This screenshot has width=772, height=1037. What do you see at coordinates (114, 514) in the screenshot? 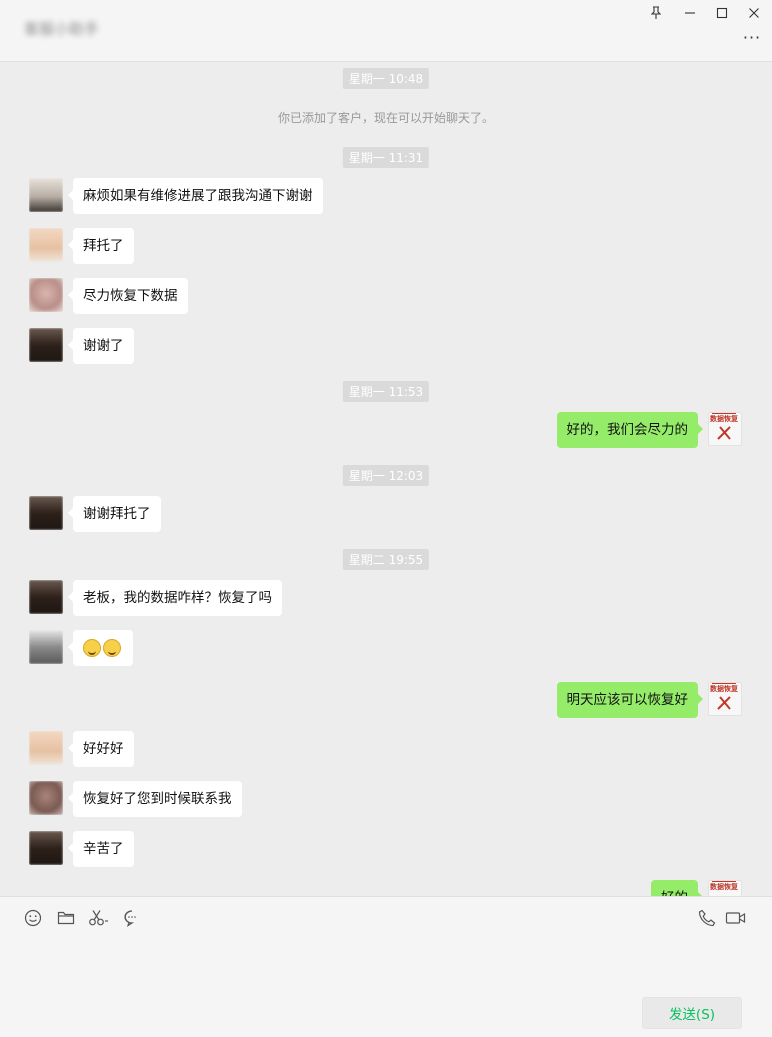
I see `incoming-message-bubble: 谢谢拜托了` at bounding box center [114, 514].